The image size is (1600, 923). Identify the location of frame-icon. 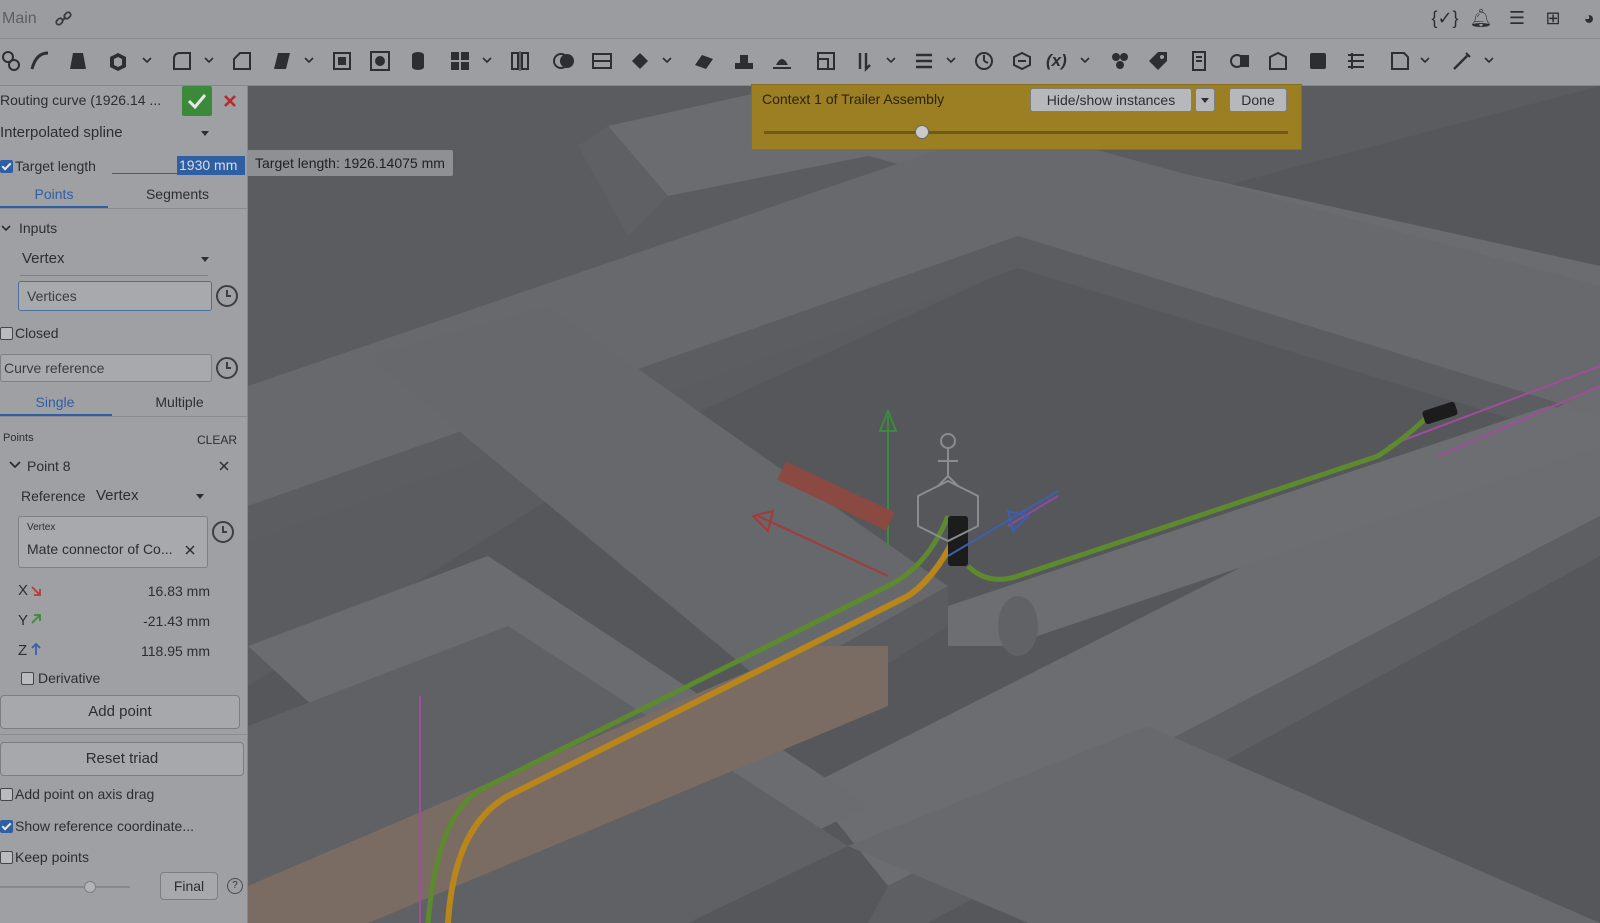
(744, 61).